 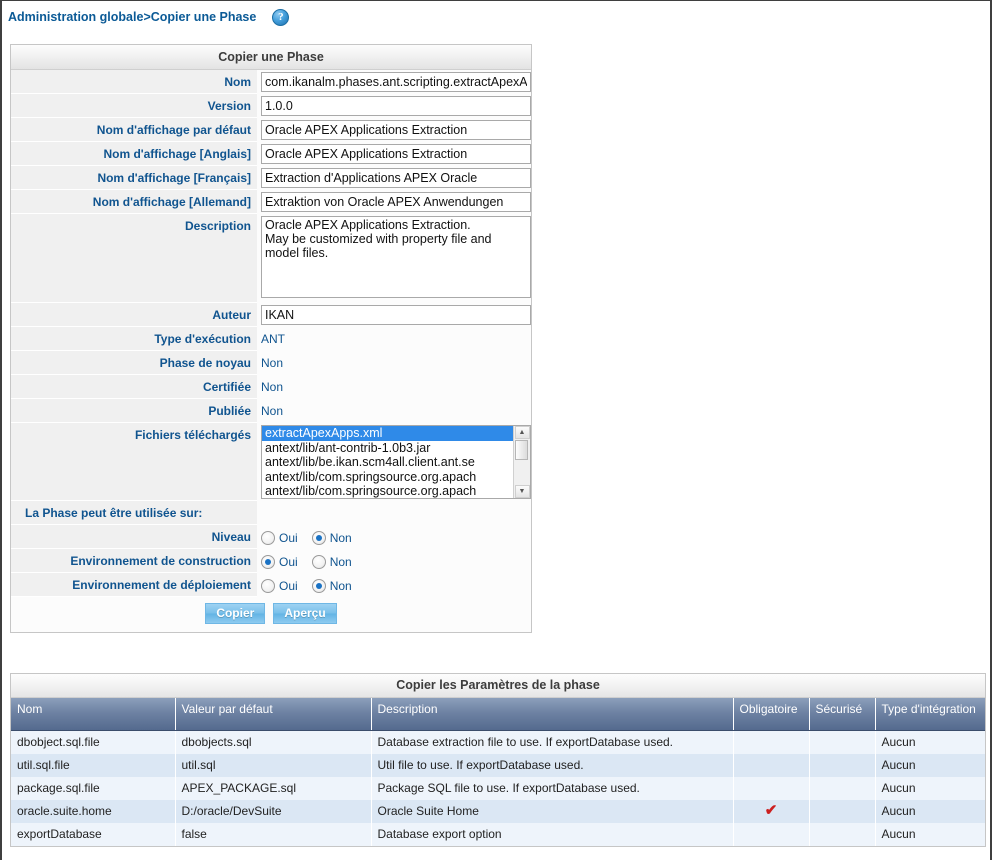 What do you see at coordinates (134, 154) in the screenshot?
I see `label-display-en: Nom d'affichage [Anglais]` at bounding box center [134, 154].